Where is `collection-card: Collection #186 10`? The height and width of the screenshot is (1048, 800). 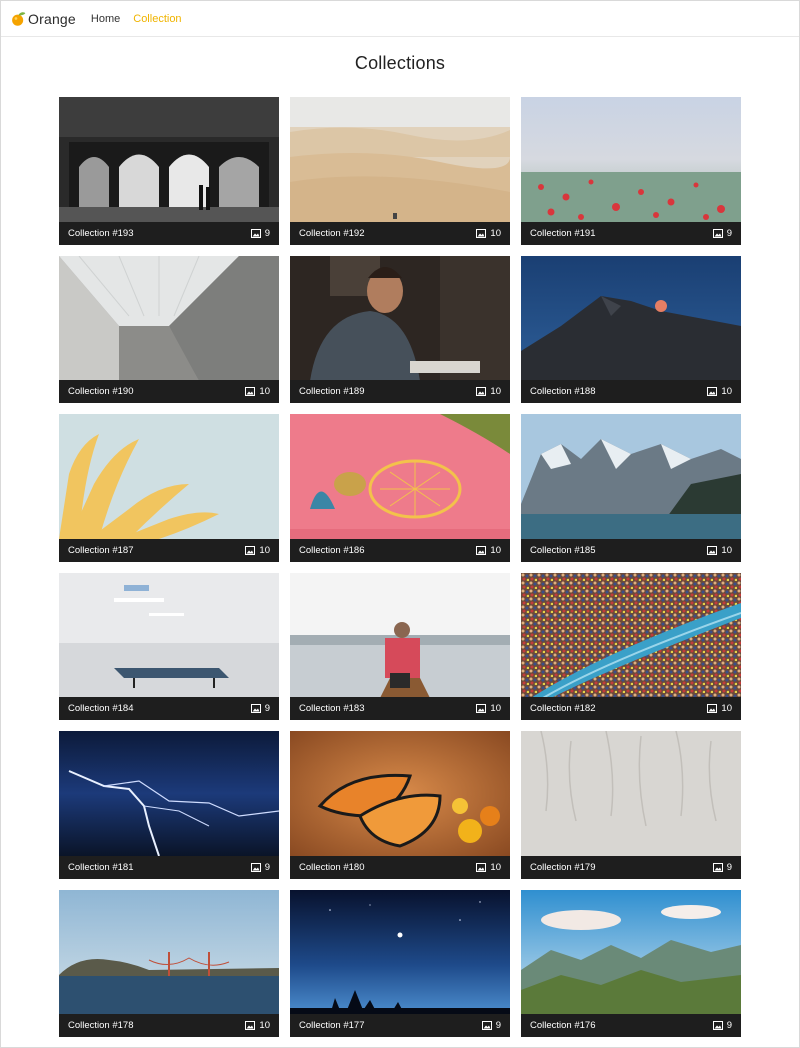
collection-card: Collection #186 10 is located at coordinates (400, 488).